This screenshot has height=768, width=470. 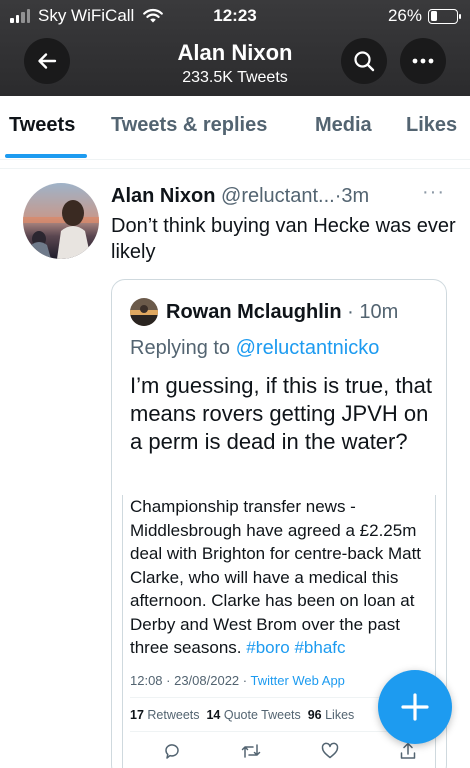 I want to click on embedded-app: Twitter Web App, so click(x=297, y=680).